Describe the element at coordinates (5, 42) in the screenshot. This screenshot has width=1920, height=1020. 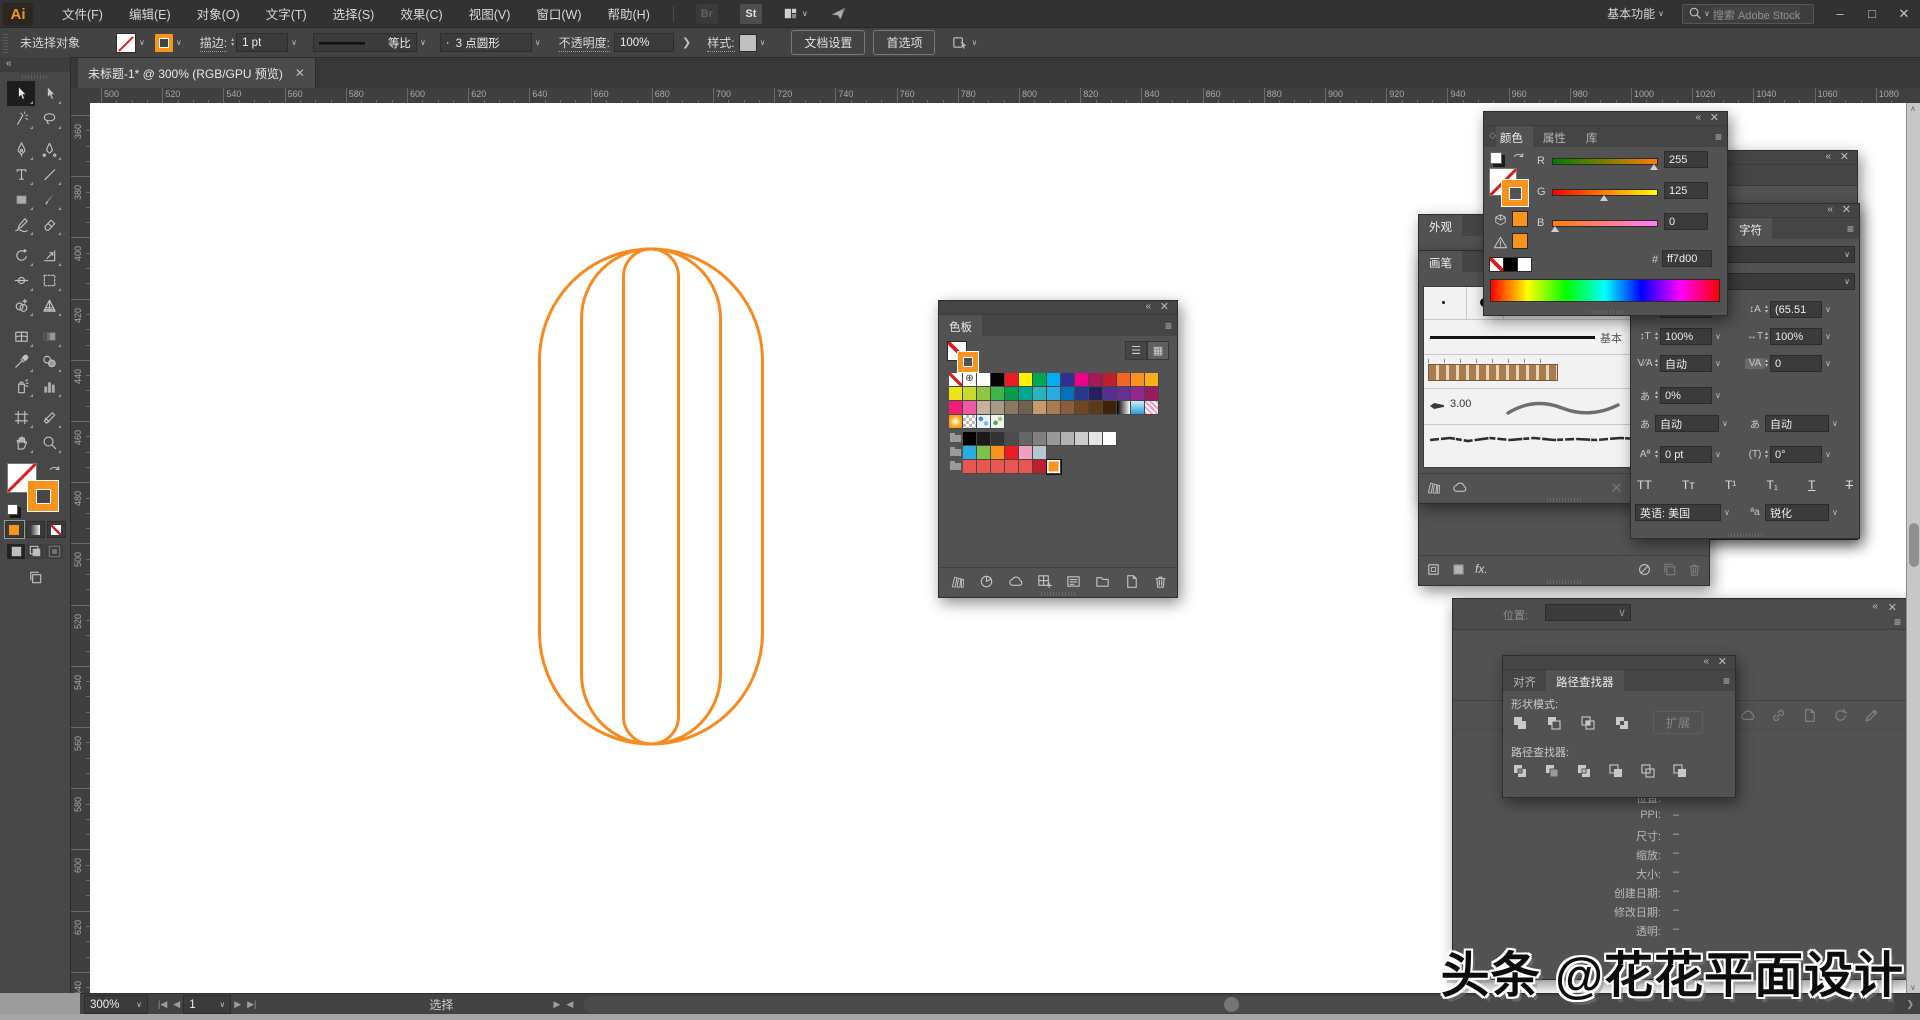
I see `control-bar-grip` at that location.